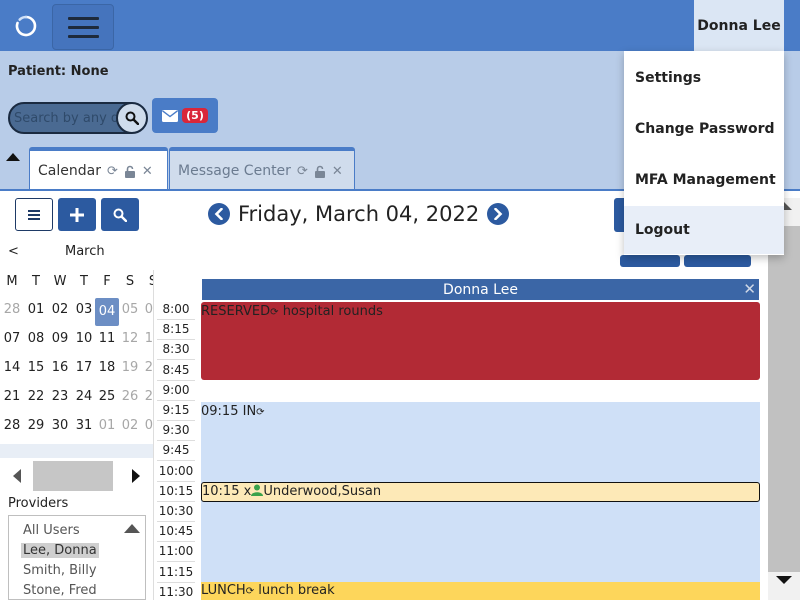  What do you see at coordinates (480, 591) in the screenshot?
I see `appointment-lunch: LUNCH⟳ lunch break` at bounding box center [480, 591].